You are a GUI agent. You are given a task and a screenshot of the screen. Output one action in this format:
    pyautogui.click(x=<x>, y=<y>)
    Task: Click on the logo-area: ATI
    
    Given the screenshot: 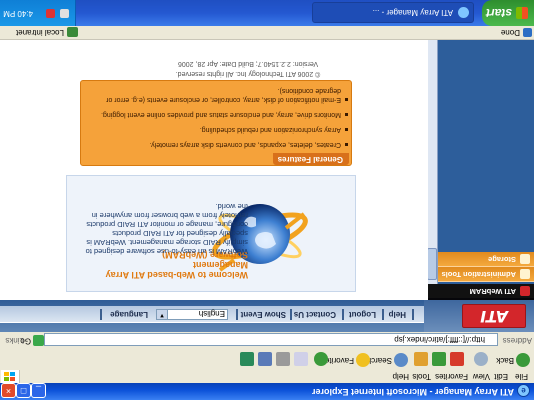 What is the action you would take?
    pyautogui.click(x=479, y=316)
    